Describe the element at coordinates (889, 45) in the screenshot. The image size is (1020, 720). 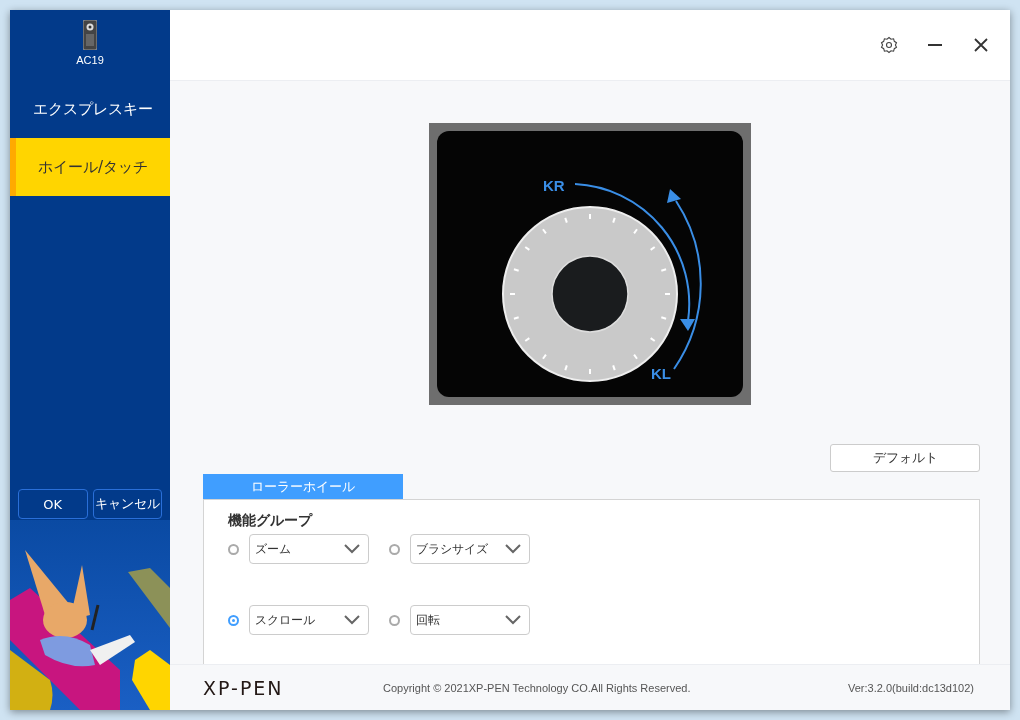
I see `settings-icon` at that location.